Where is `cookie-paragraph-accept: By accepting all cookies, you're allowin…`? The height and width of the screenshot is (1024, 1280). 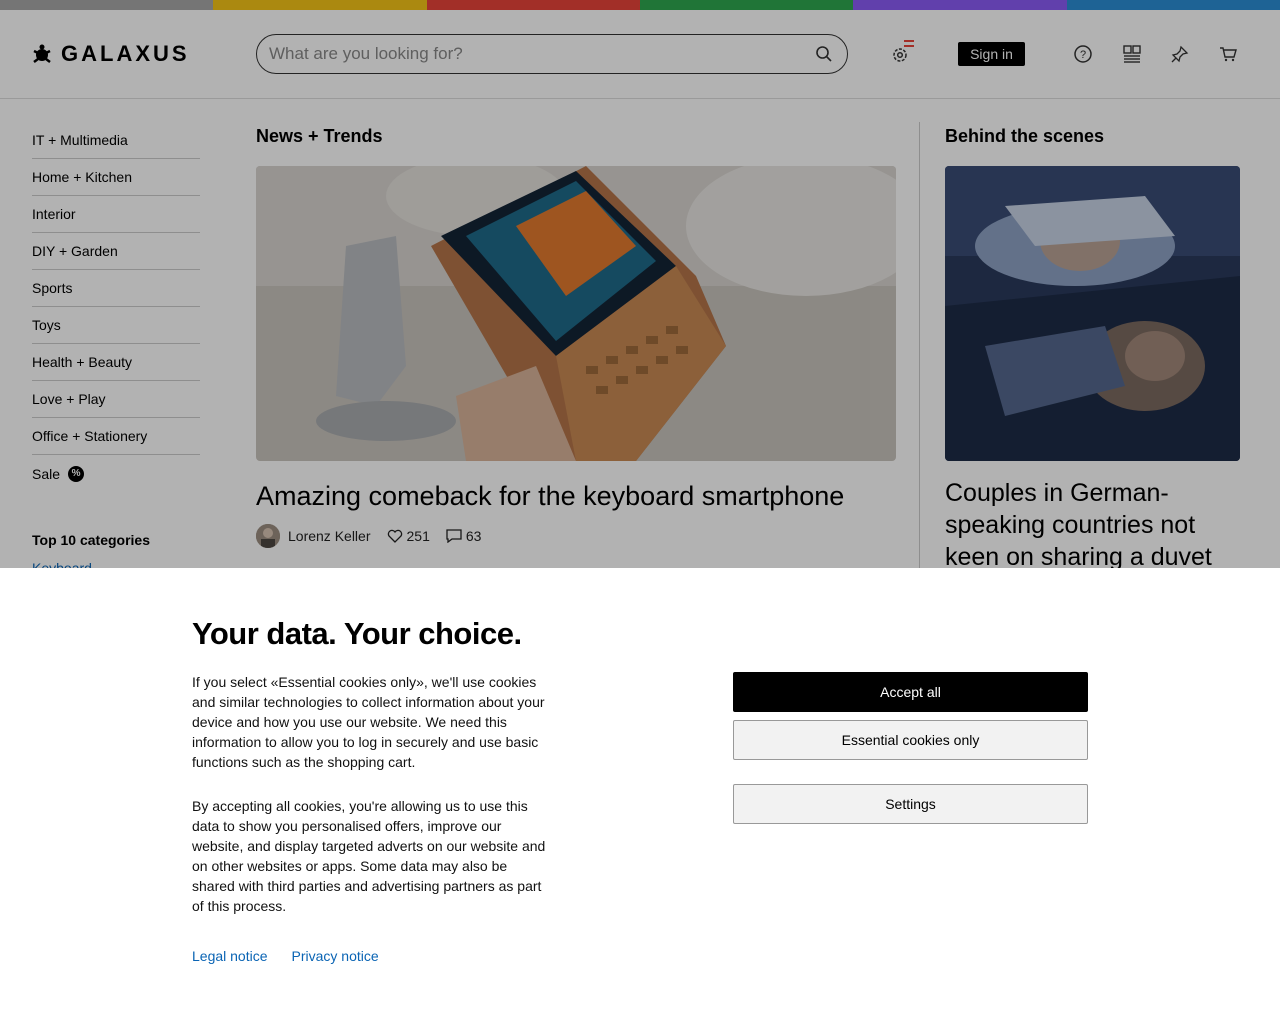 cookie-paragraph-accept: By accepting all cookies, you're allowin… is located at coordinates (369, 856).